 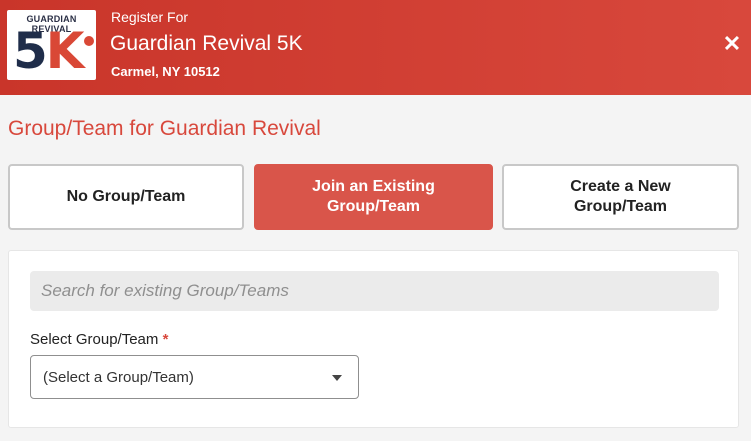 I want to click on select-value: (Select a Group/Team), so click(x=118, y=377).